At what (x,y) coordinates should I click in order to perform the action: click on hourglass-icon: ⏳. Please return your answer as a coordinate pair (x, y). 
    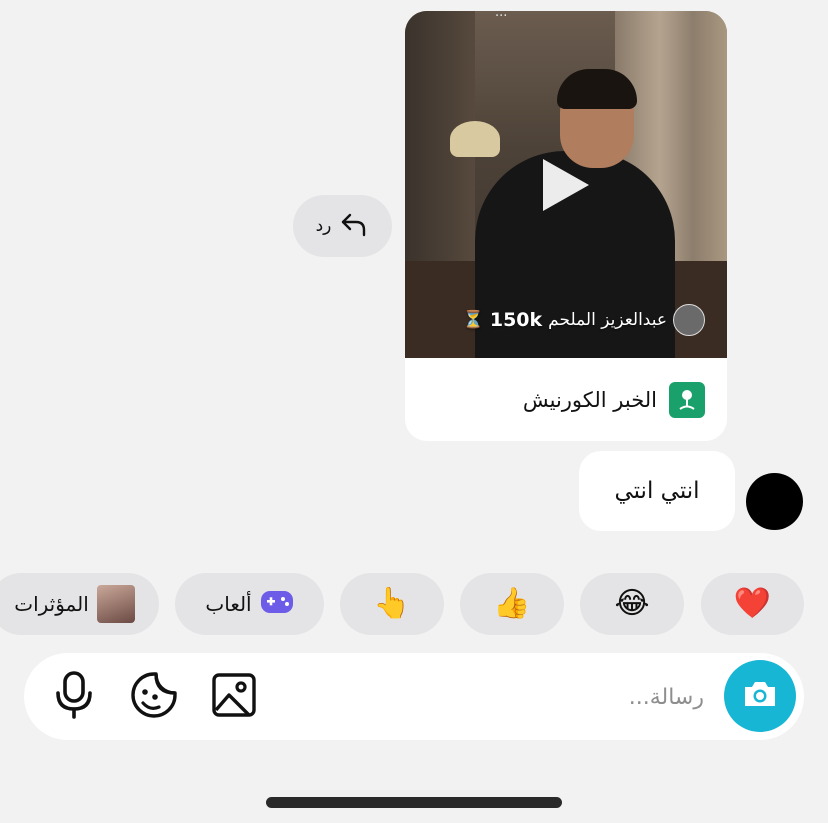
    Looking at the image, I should click on (473, 320).